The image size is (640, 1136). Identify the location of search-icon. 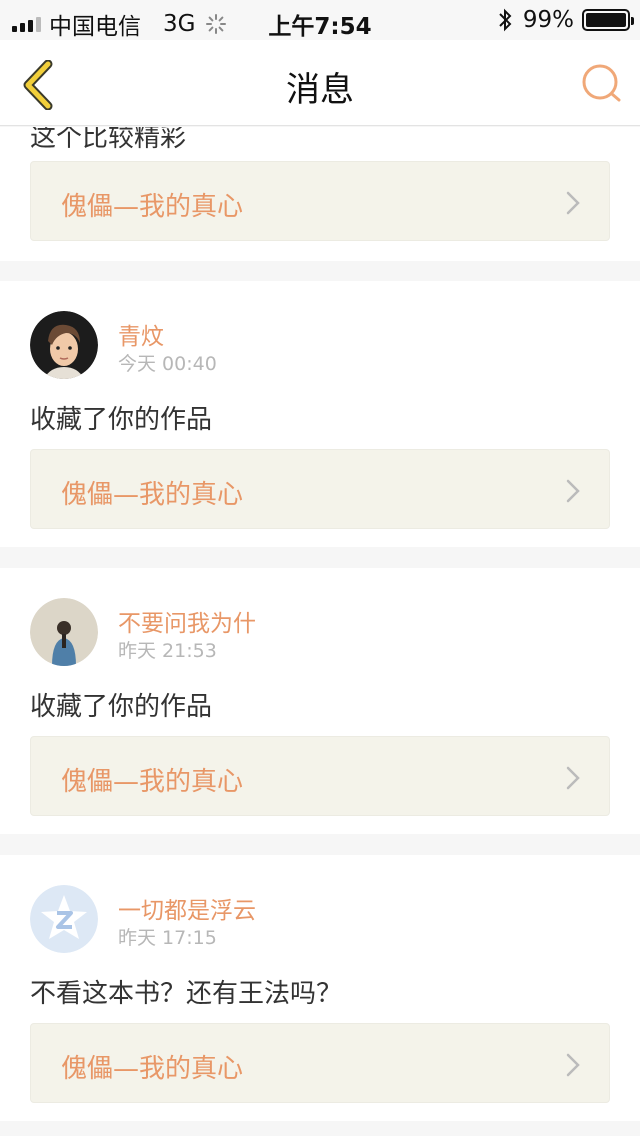
(601, 83).